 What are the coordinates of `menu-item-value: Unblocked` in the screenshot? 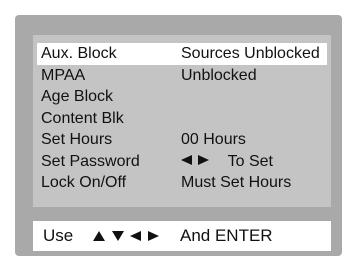 It's located at (219, 75).